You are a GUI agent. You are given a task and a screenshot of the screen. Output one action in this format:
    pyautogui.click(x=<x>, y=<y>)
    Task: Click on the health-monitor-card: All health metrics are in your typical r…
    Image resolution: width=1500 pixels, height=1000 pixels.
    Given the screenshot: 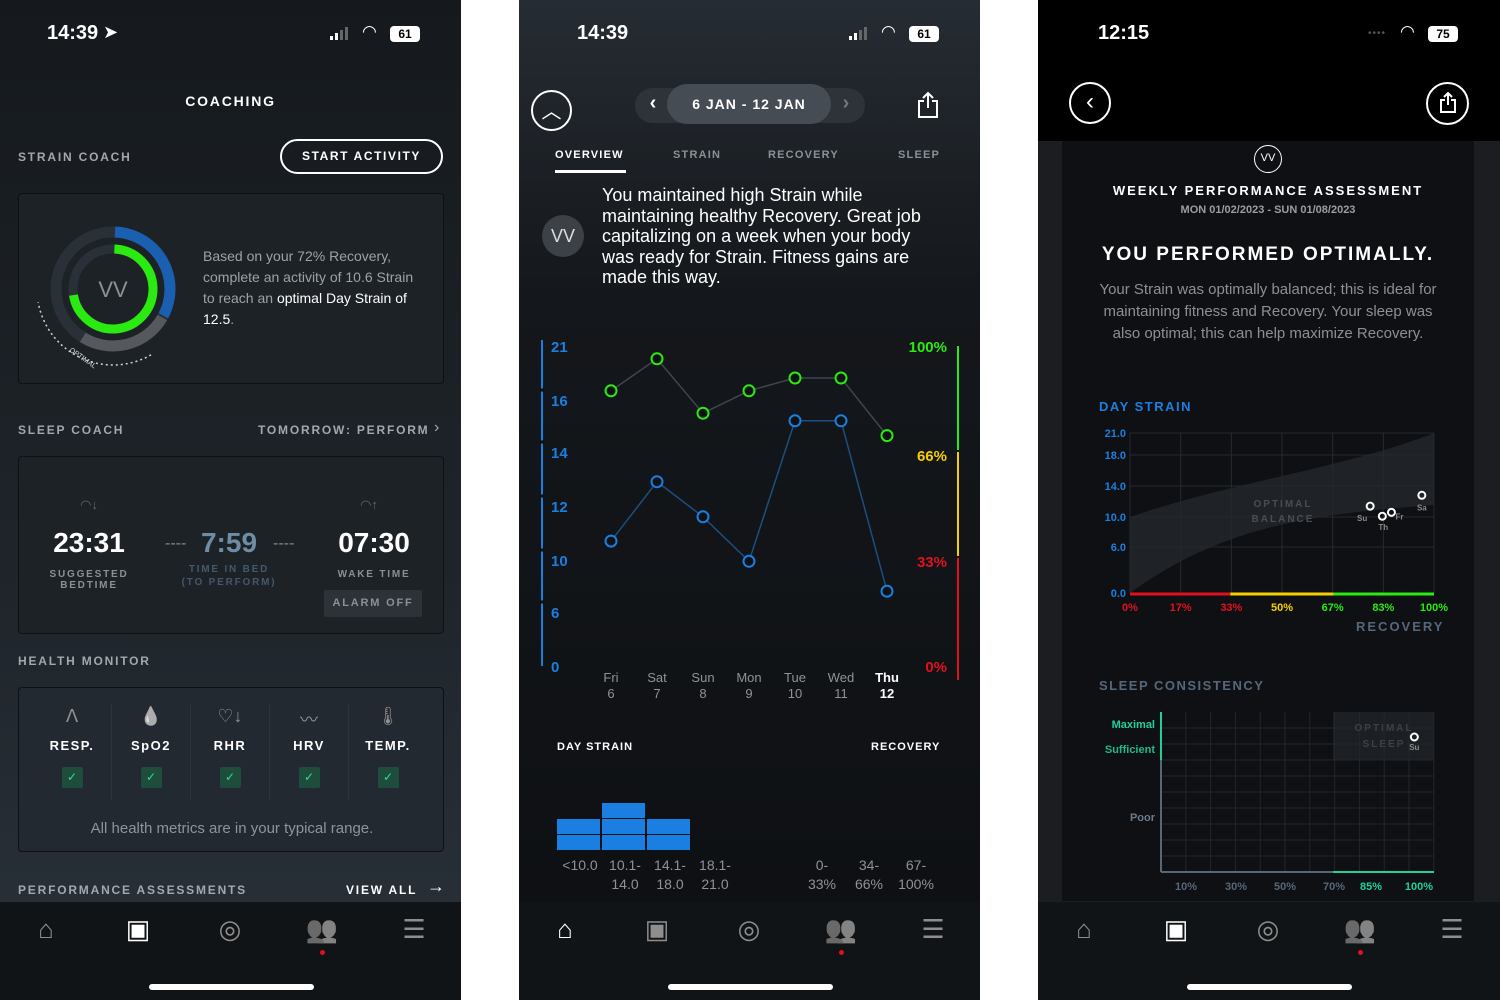 What is the action you would take?
    pyautogui.click(x=231, y=769)
    